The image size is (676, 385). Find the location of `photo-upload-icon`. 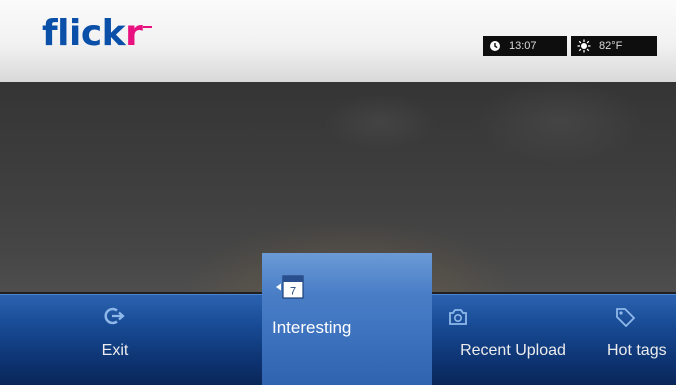

photo-upload-icon is located at coordinates (513, 316).